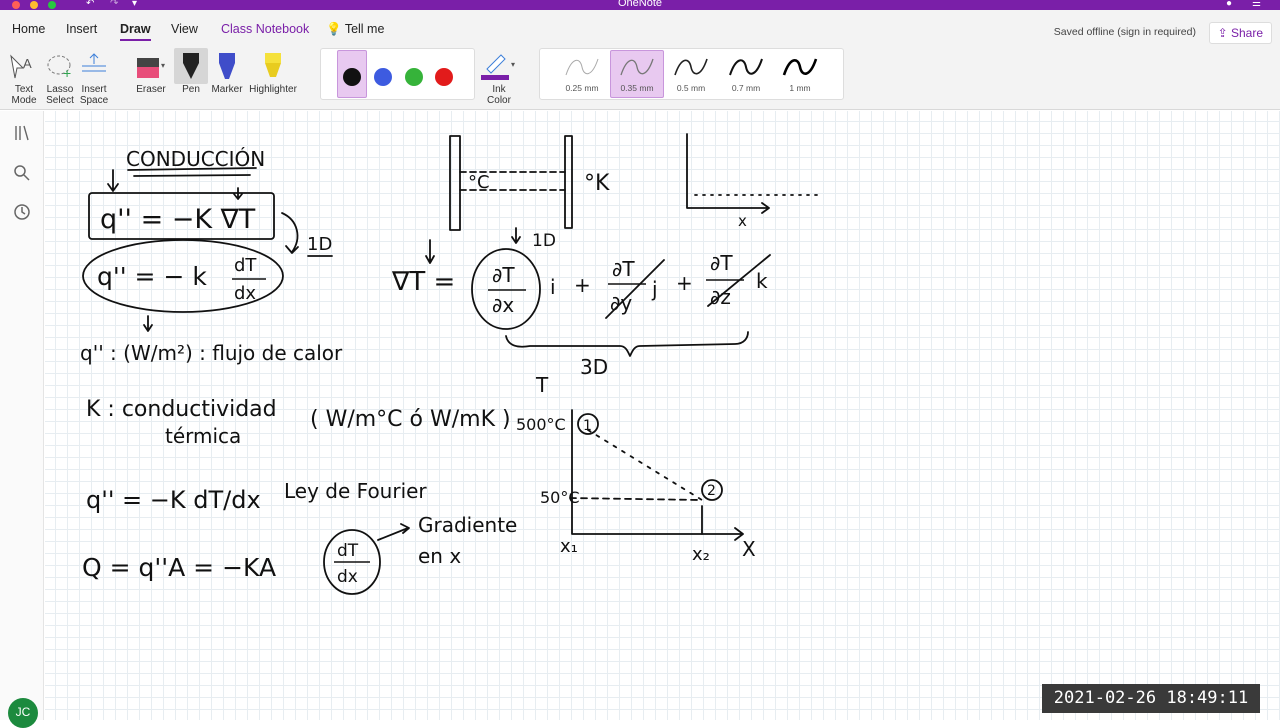  Describe the element at coordinates (503, 275) in the screenshot. I see `dT-term-x: ∂T` at that location.